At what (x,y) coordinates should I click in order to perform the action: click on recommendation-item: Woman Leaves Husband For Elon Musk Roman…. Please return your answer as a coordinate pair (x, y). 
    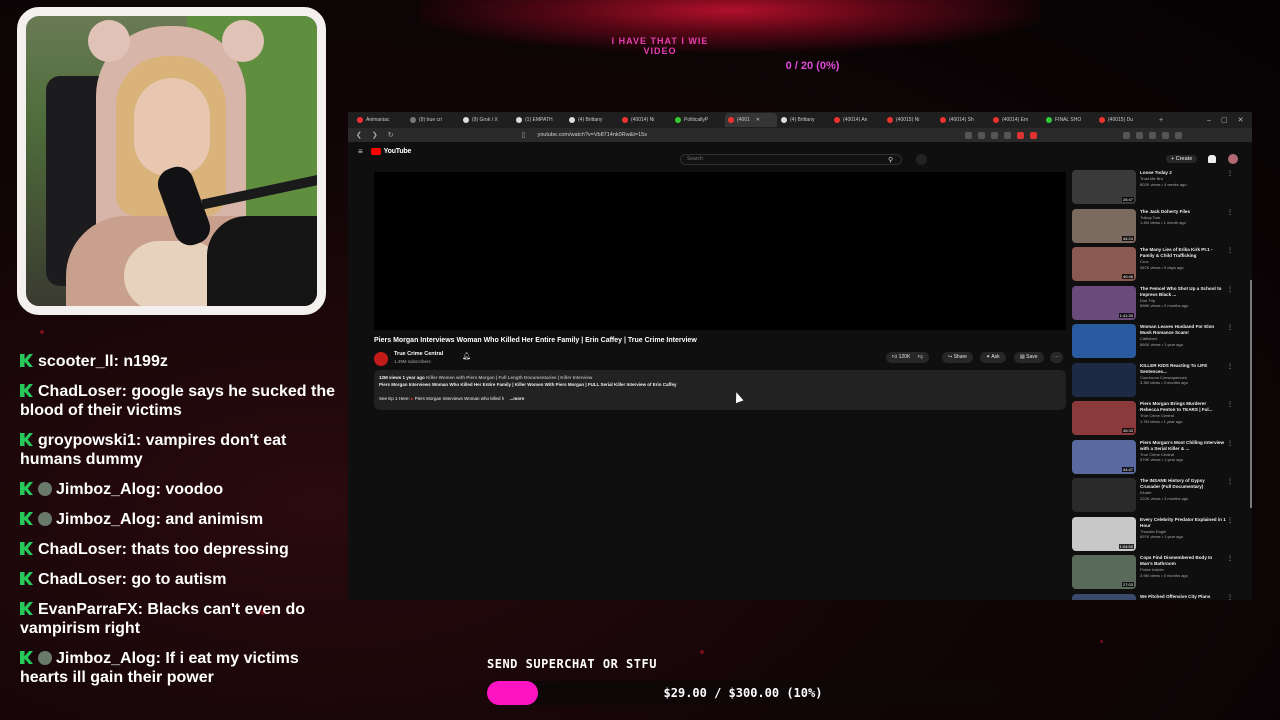
    Looking at the image, I should click on (1157, 343).